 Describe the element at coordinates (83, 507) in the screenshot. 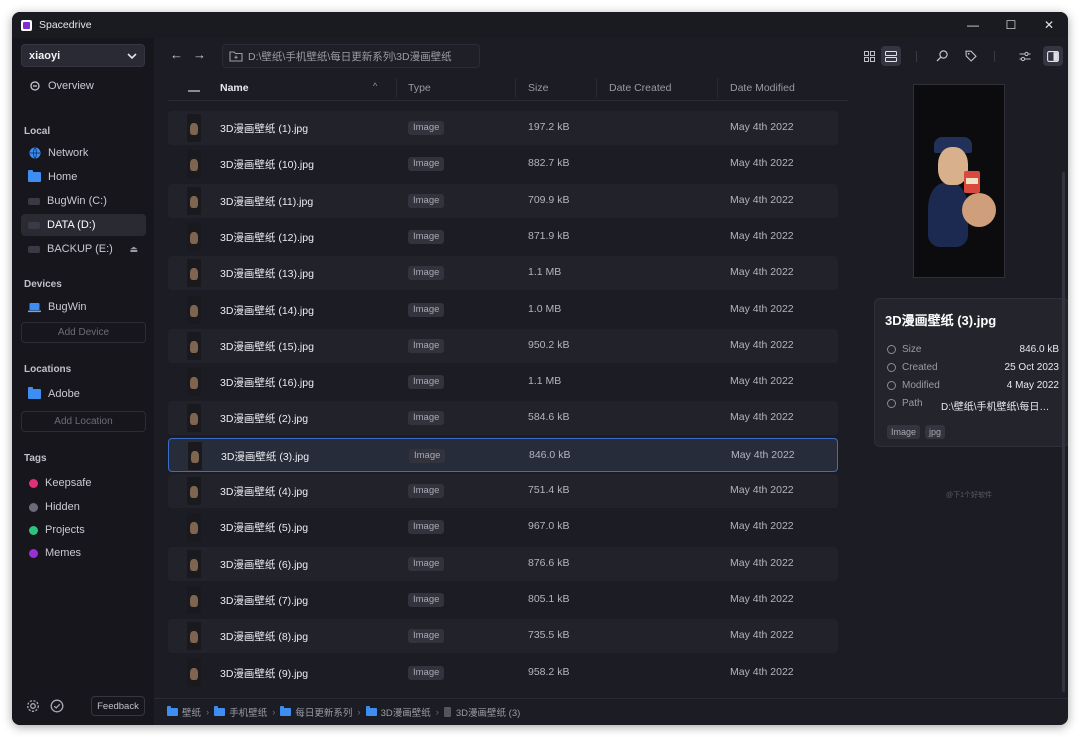

I see `sidebar-item-tag-hidden: Hidden` at that location.